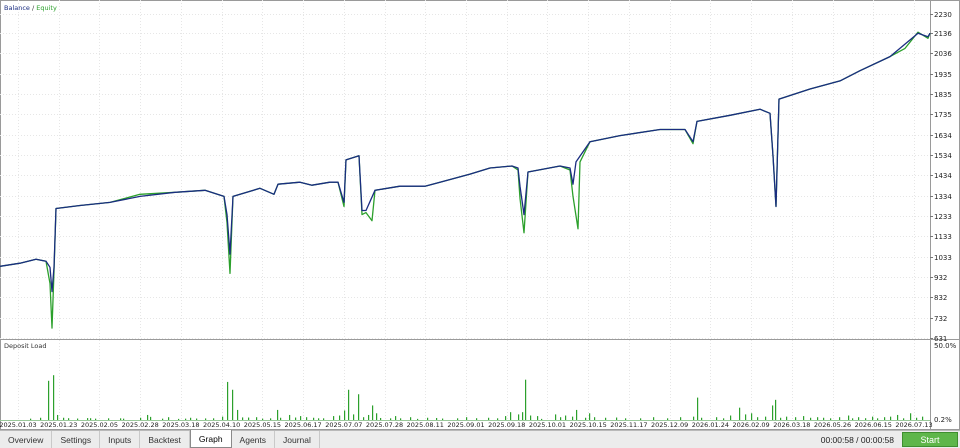 The width and height of the screenshot is (960, 448). Describe the element at coordinates (140, 425) in the screenshot. I see `x-tick-label: 2025.02.28` at that location.